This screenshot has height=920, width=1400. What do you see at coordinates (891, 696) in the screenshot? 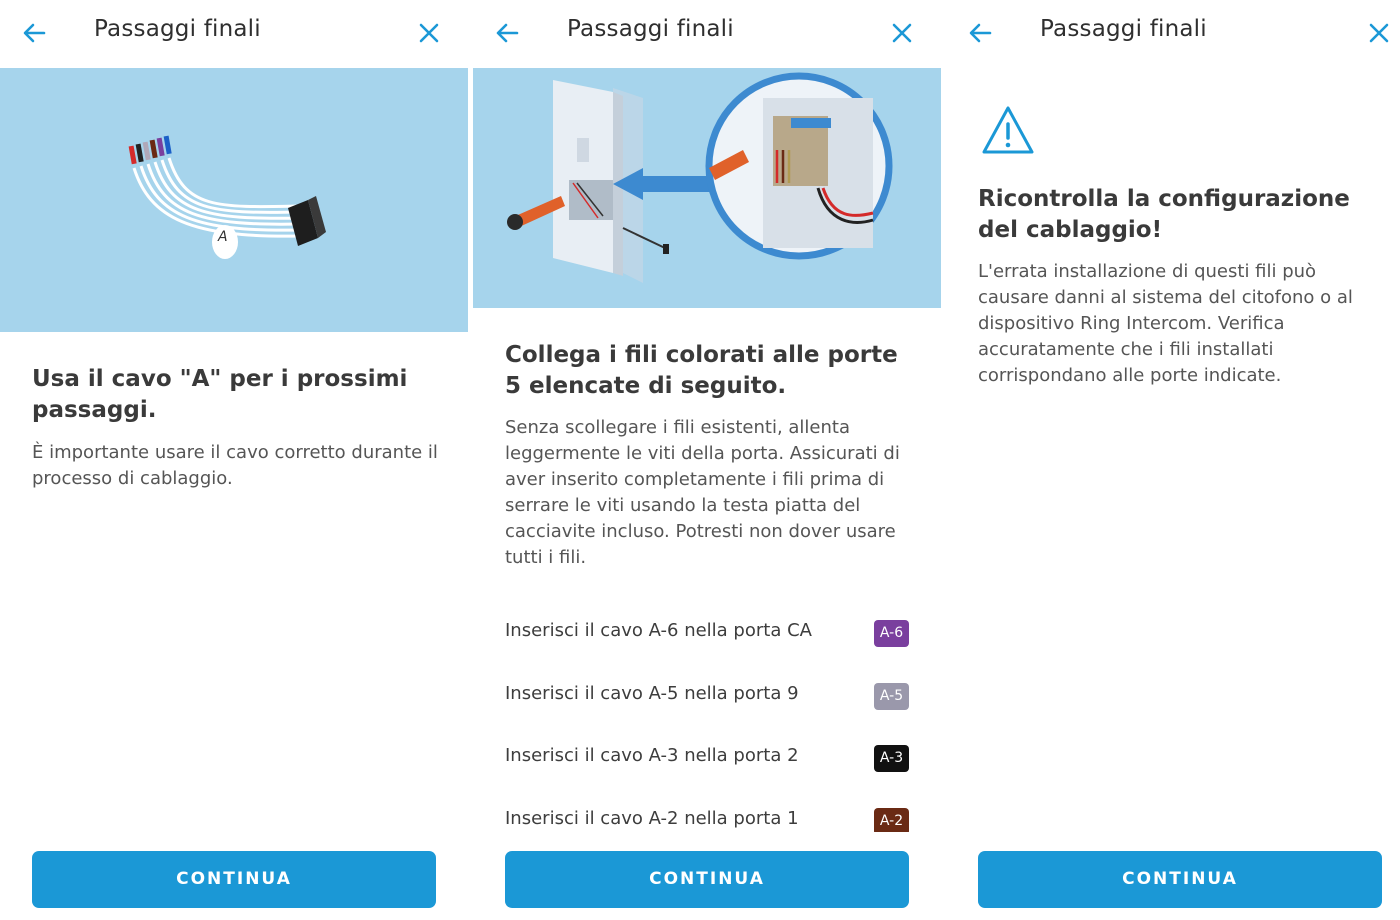
I see `wire-badge: A-5` at bounding box center [891, 696].